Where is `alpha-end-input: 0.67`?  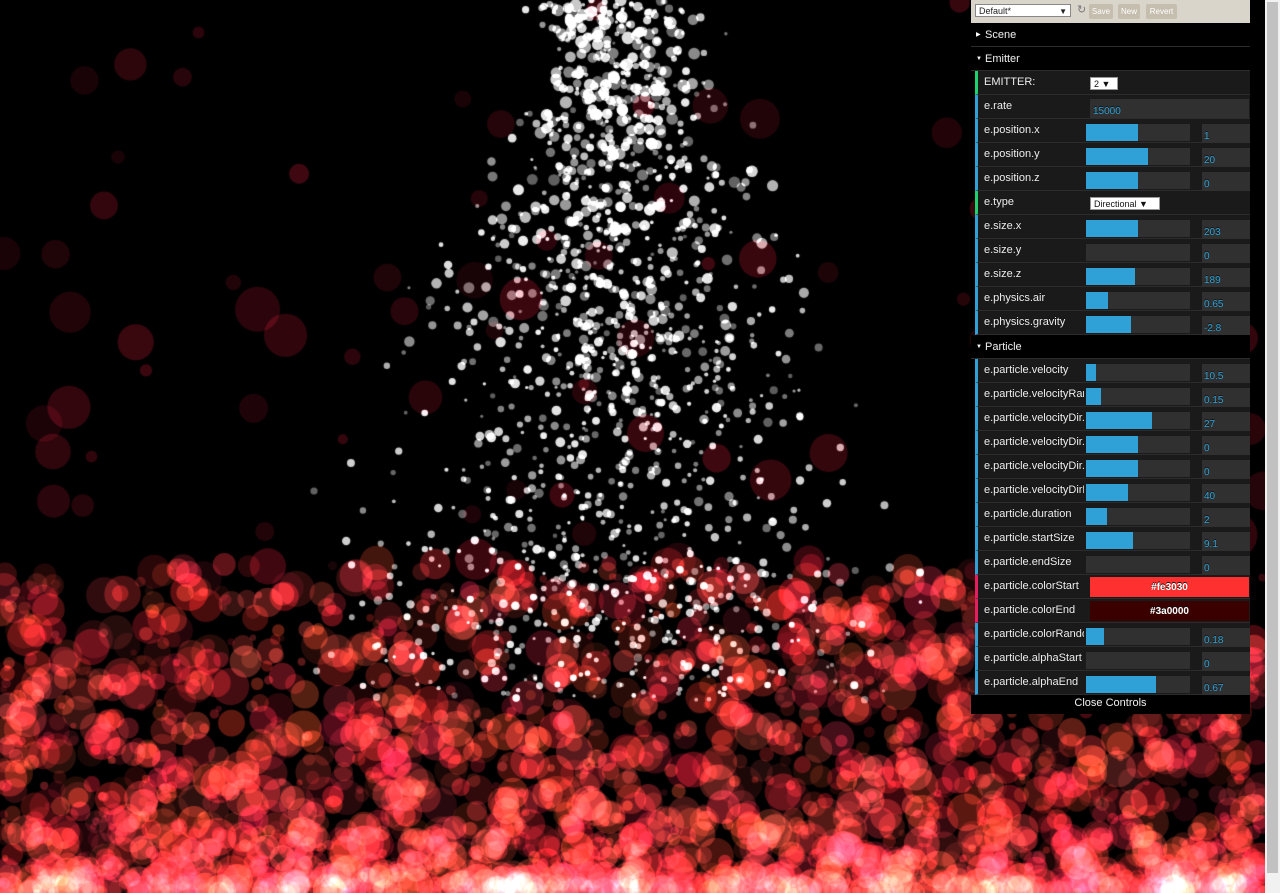 alpha-end-input: 0.67 is located at coordinates (1226, 685).